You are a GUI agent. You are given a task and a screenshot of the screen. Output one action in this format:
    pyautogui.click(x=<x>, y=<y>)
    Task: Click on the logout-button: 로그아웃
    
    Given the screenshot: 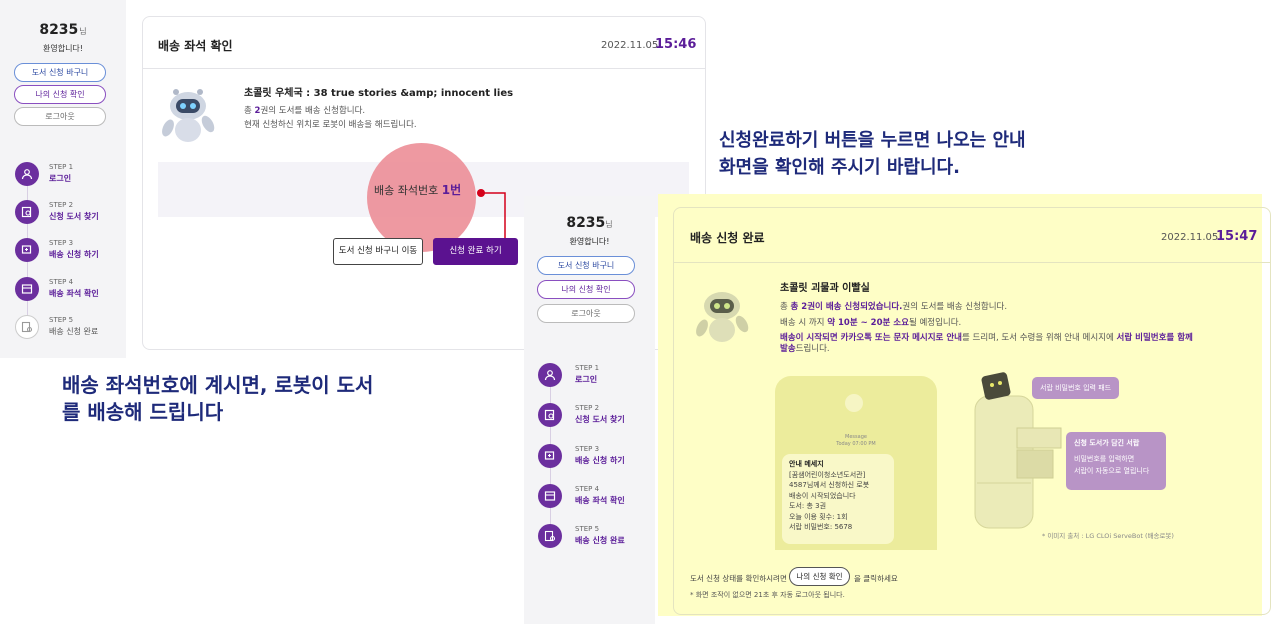 What is the action you would take?
    pyautogui.click(x=60, y=116)
    